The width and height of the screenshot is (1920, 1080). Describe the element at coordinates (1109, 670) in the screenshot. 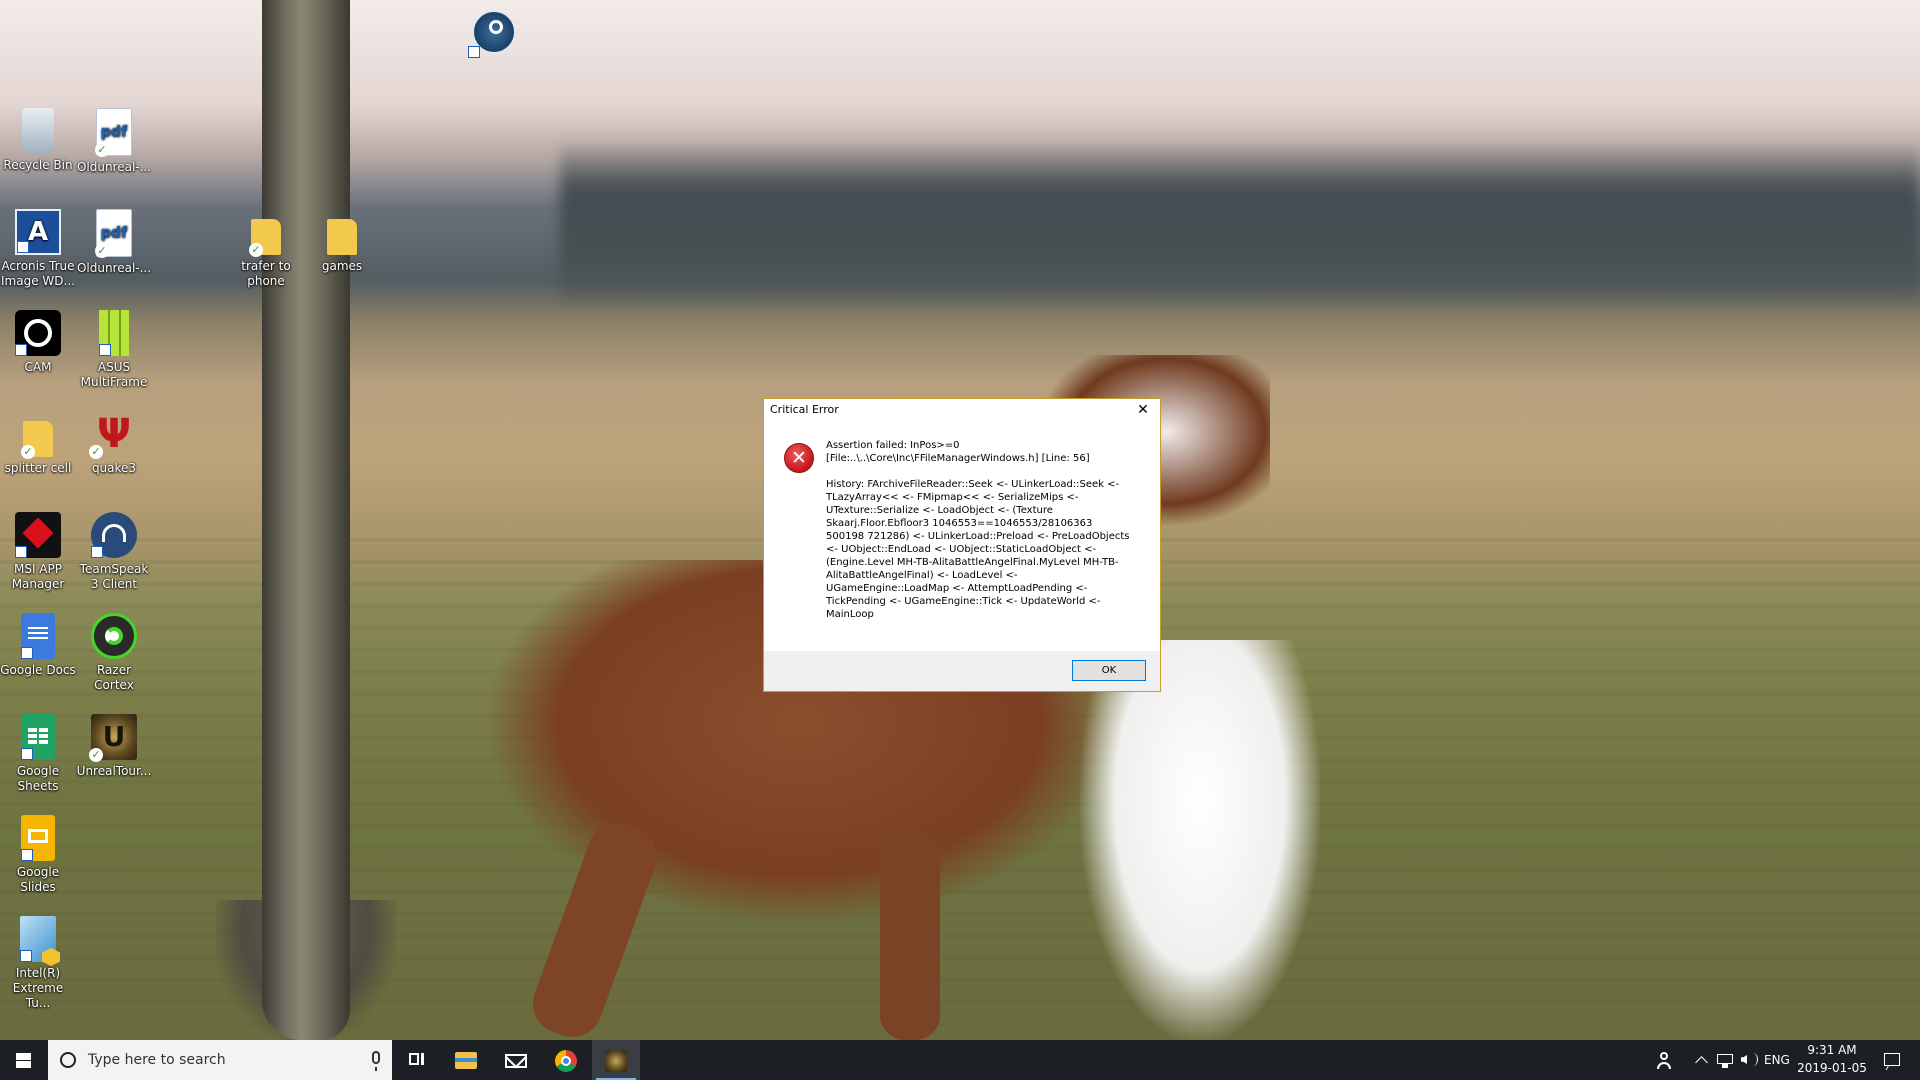

I see `ok-button: OK` at that location.